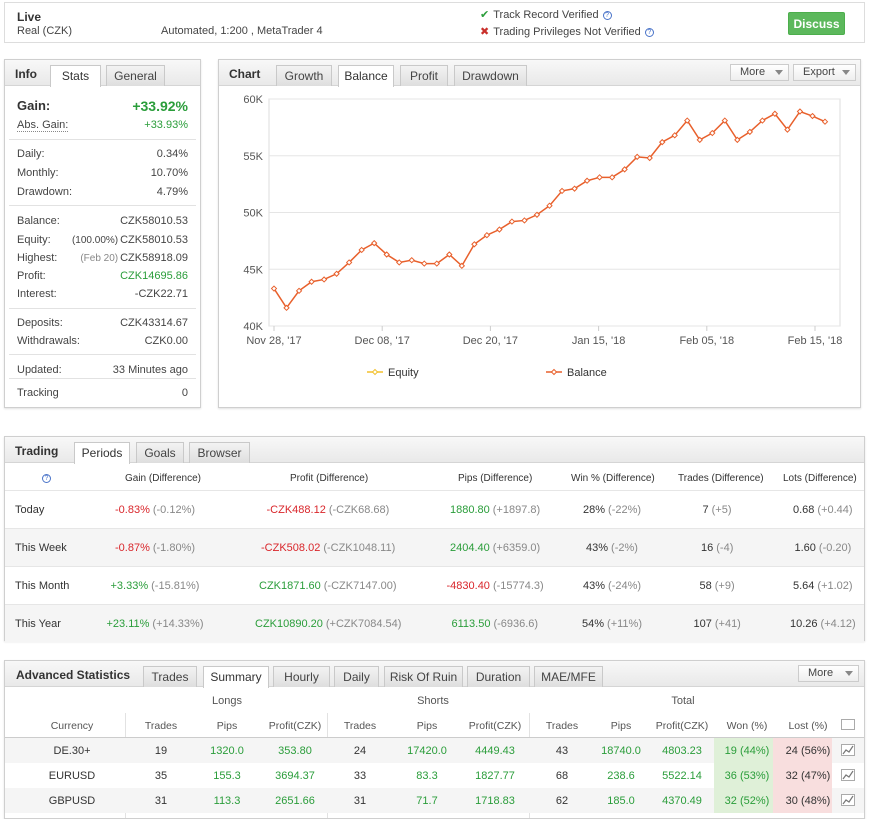 Image resolution: width=869 pixels, height=819 pixels. Describe the element at coordinates (554, 372) in the screenshot. I see `balance-legend-marker` at that location.